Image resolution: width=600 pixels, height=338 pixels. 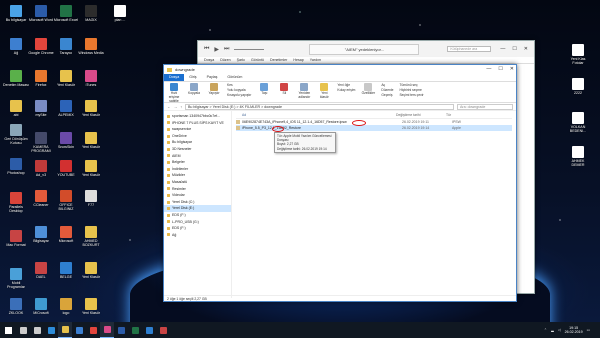 What do you see at coordinates (466, 115) in the screenshot?
I see `column-type: Tür` at bounding box center [466, 115].